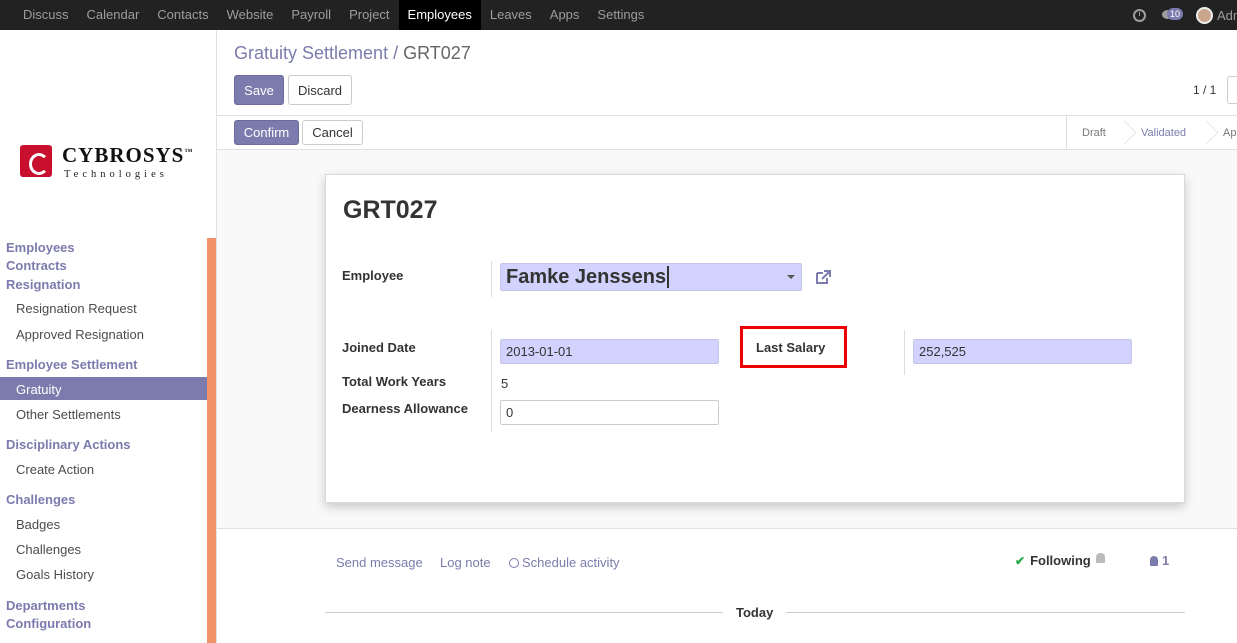 The image size is (1237, 643). I want to click on company-logo: CYBROSYS™ Technologies, so click(115, 150).